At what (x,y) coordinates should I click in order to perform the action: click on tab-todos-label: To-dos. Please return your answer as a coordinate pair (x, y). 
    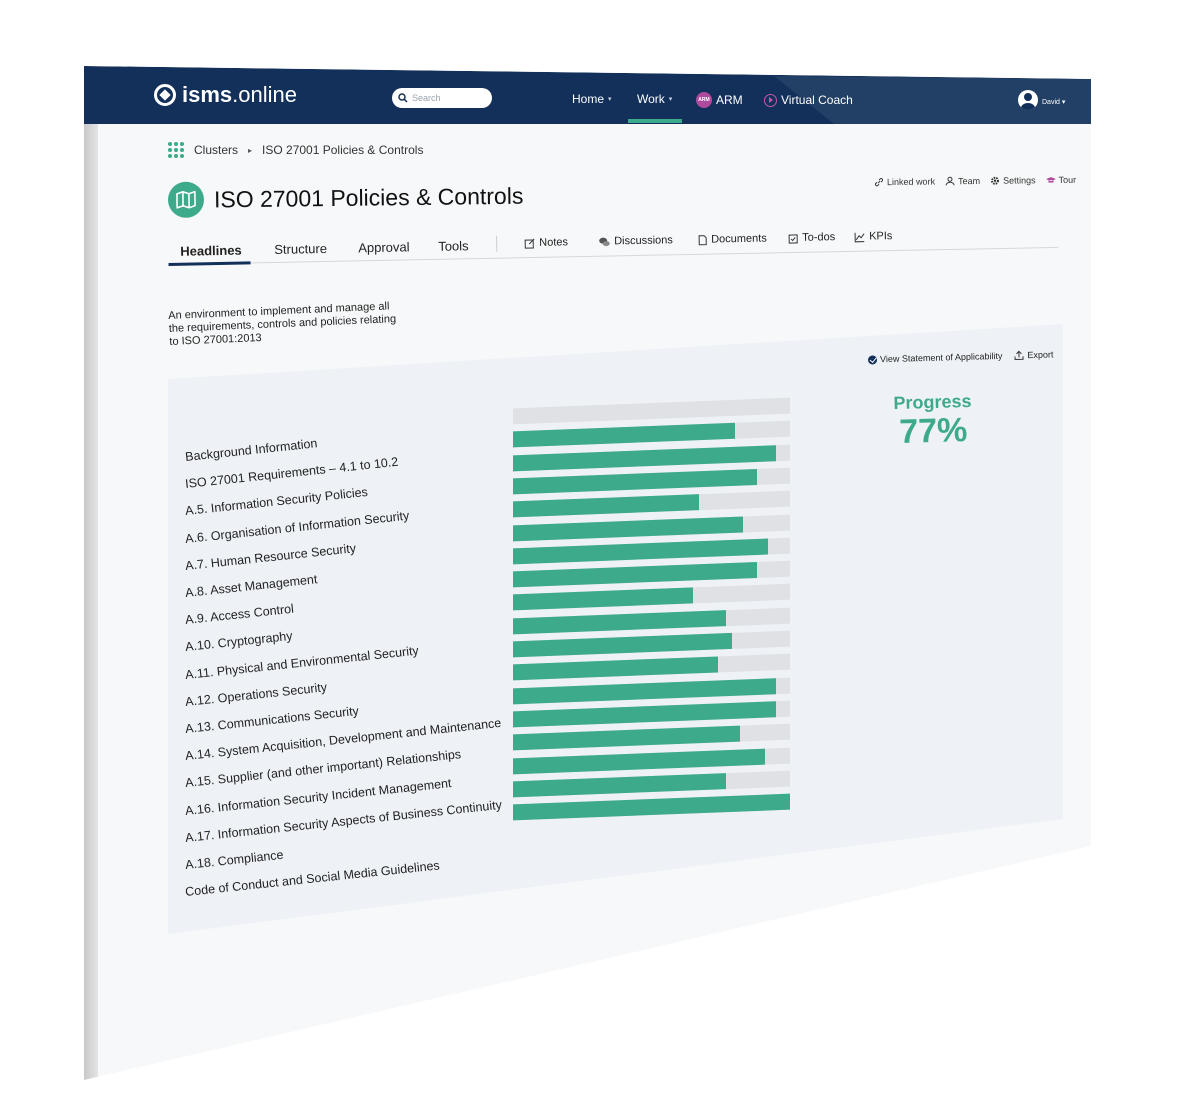
    Looking at the image, I should click on (819, 237).